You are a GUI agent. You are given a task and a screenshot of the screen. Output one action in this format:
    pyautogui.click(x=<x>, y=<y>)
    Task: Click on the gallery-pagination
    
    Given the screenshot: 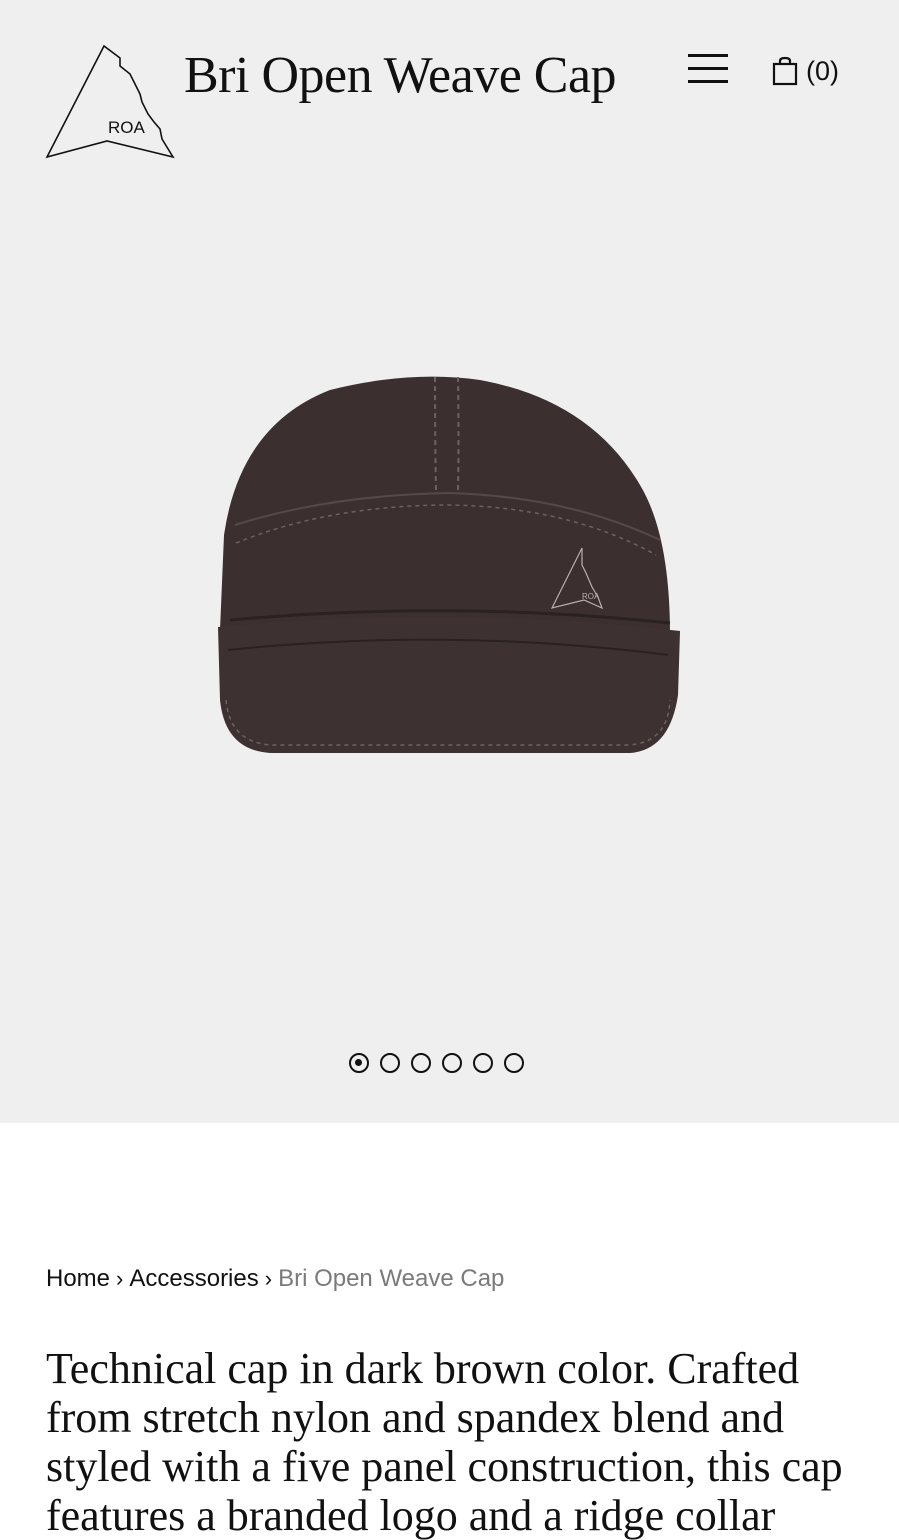 What is the action you would take?
    pyautogui.click(x=436, y=1063)
    